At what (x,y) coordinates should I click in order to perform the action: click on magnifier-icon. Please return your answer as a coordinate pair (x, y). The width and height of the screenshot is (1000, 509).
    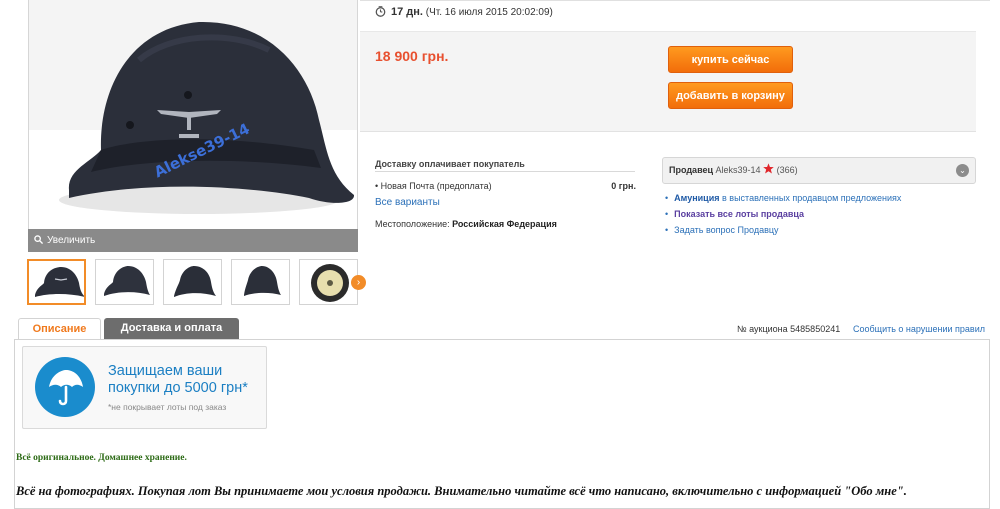
    Looking at the image, I should click on (38, 239).